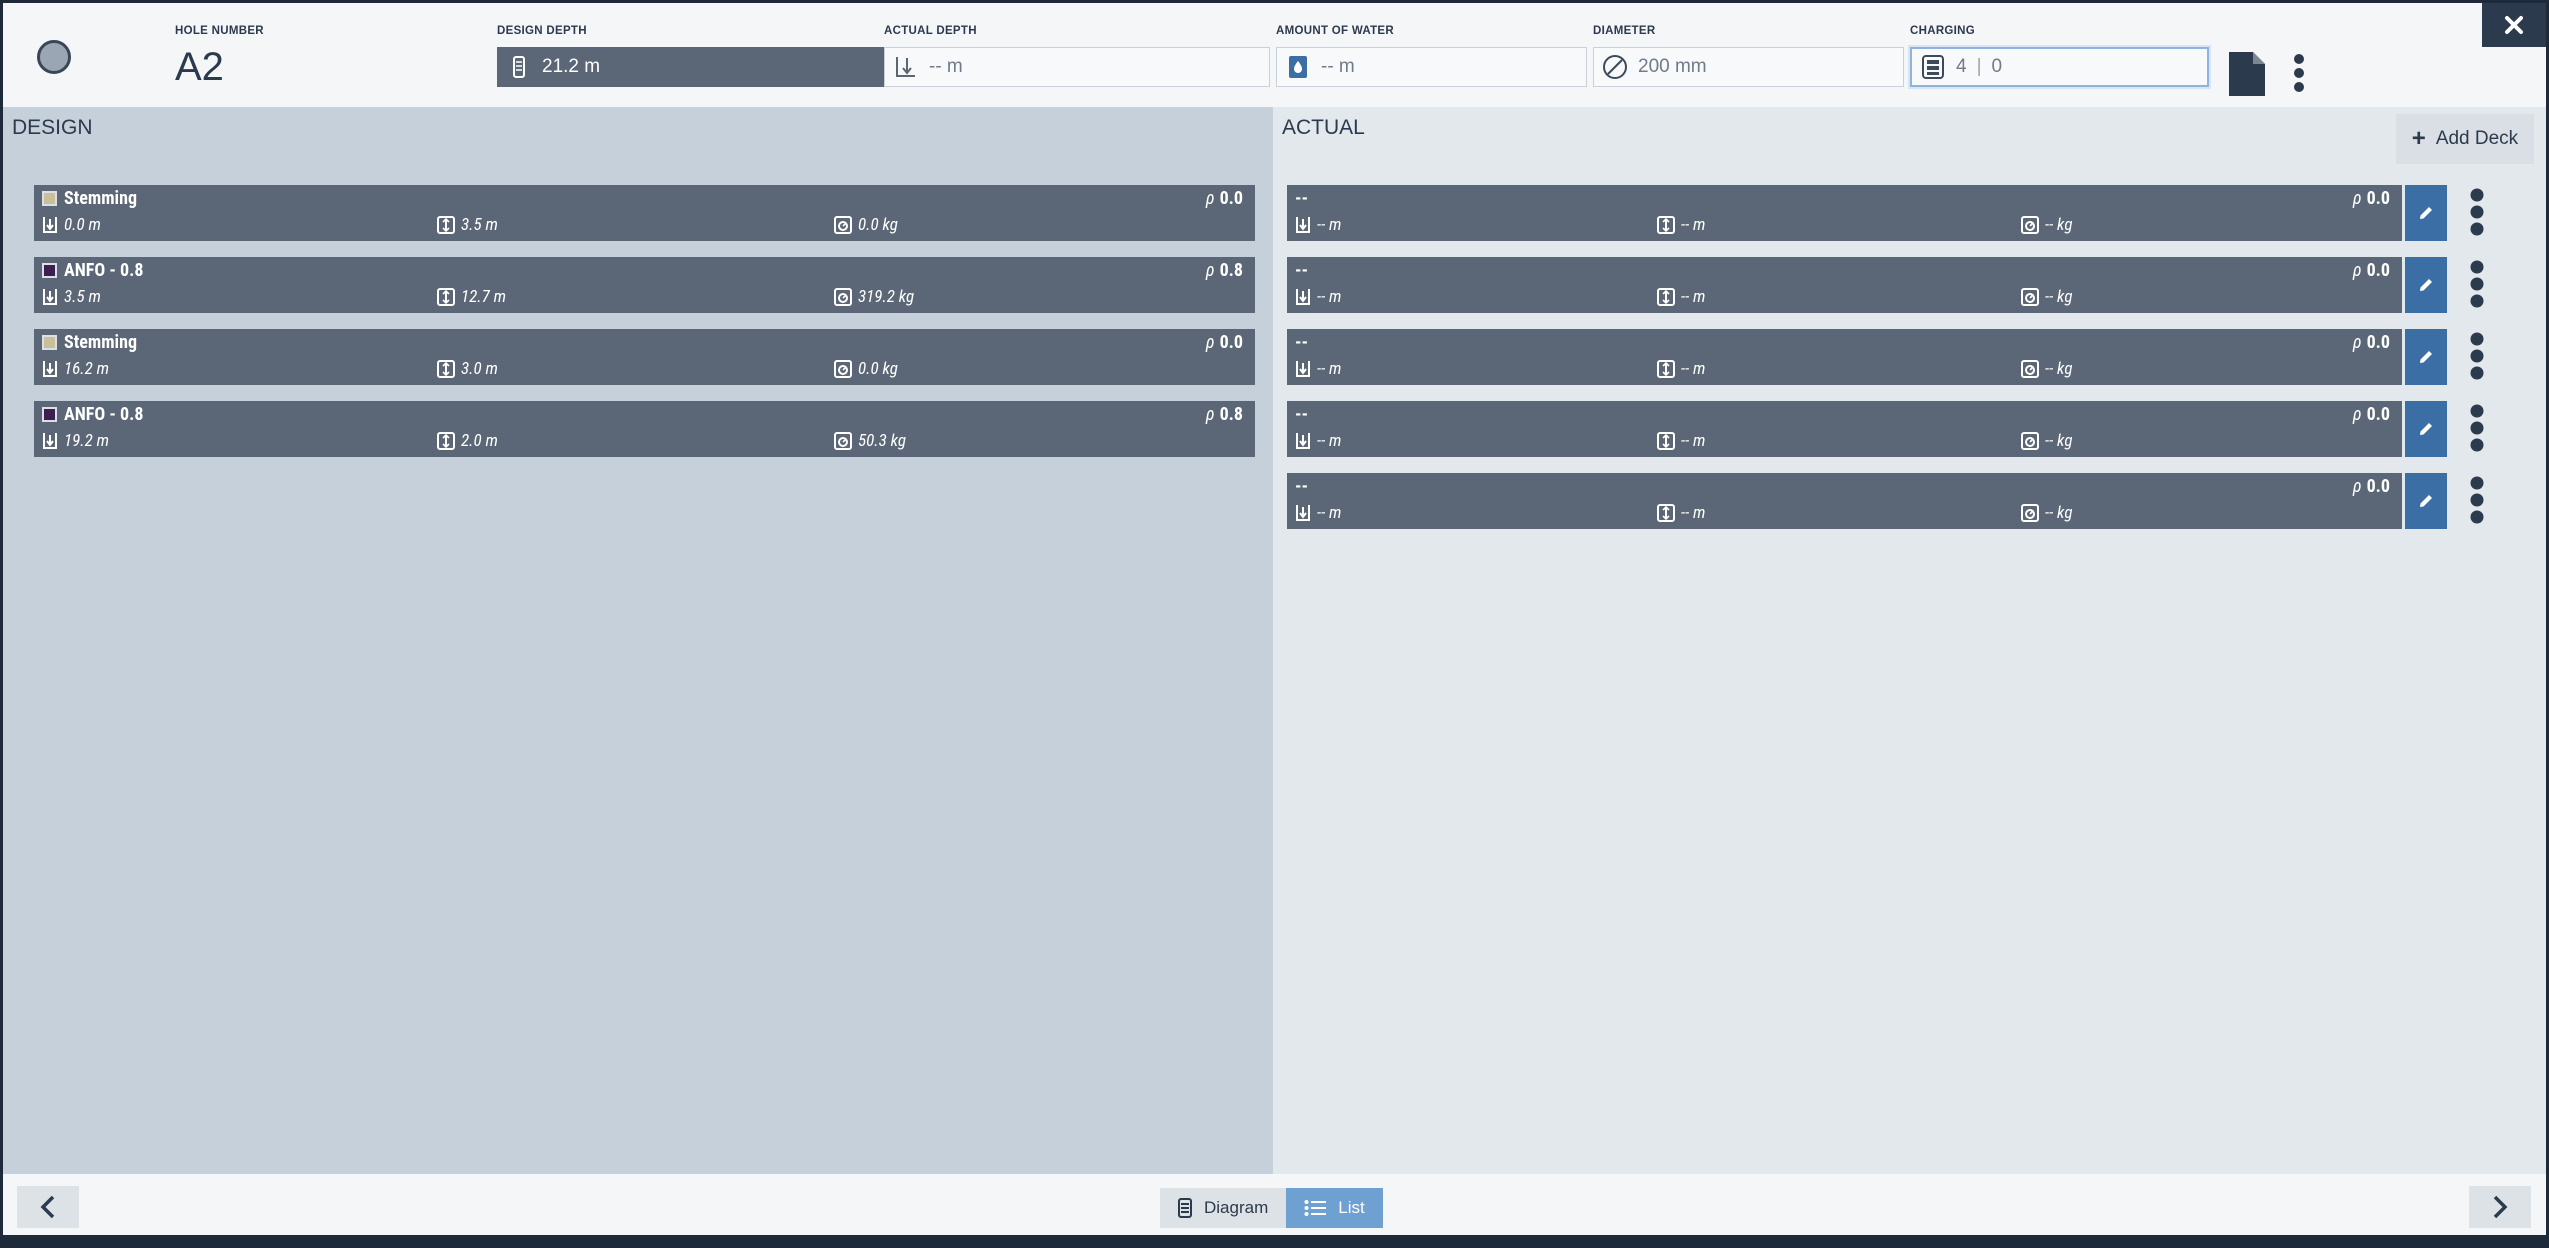 Image resolution: width=2549 pixels, height=1248 pixels. What do you see at coordinates (199, 67) in the screenshot?
I see `hole-number-value: A2` at bounding box center [199, 67].